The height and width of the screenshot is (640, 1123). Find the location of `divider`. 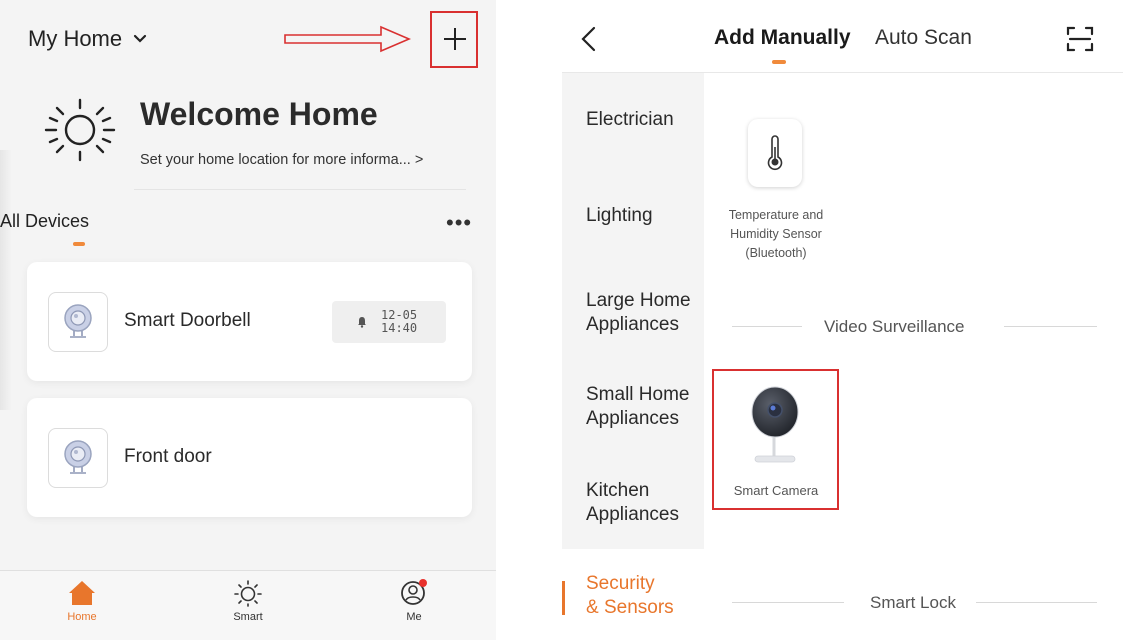

divider is located at coordinates (300, 189).